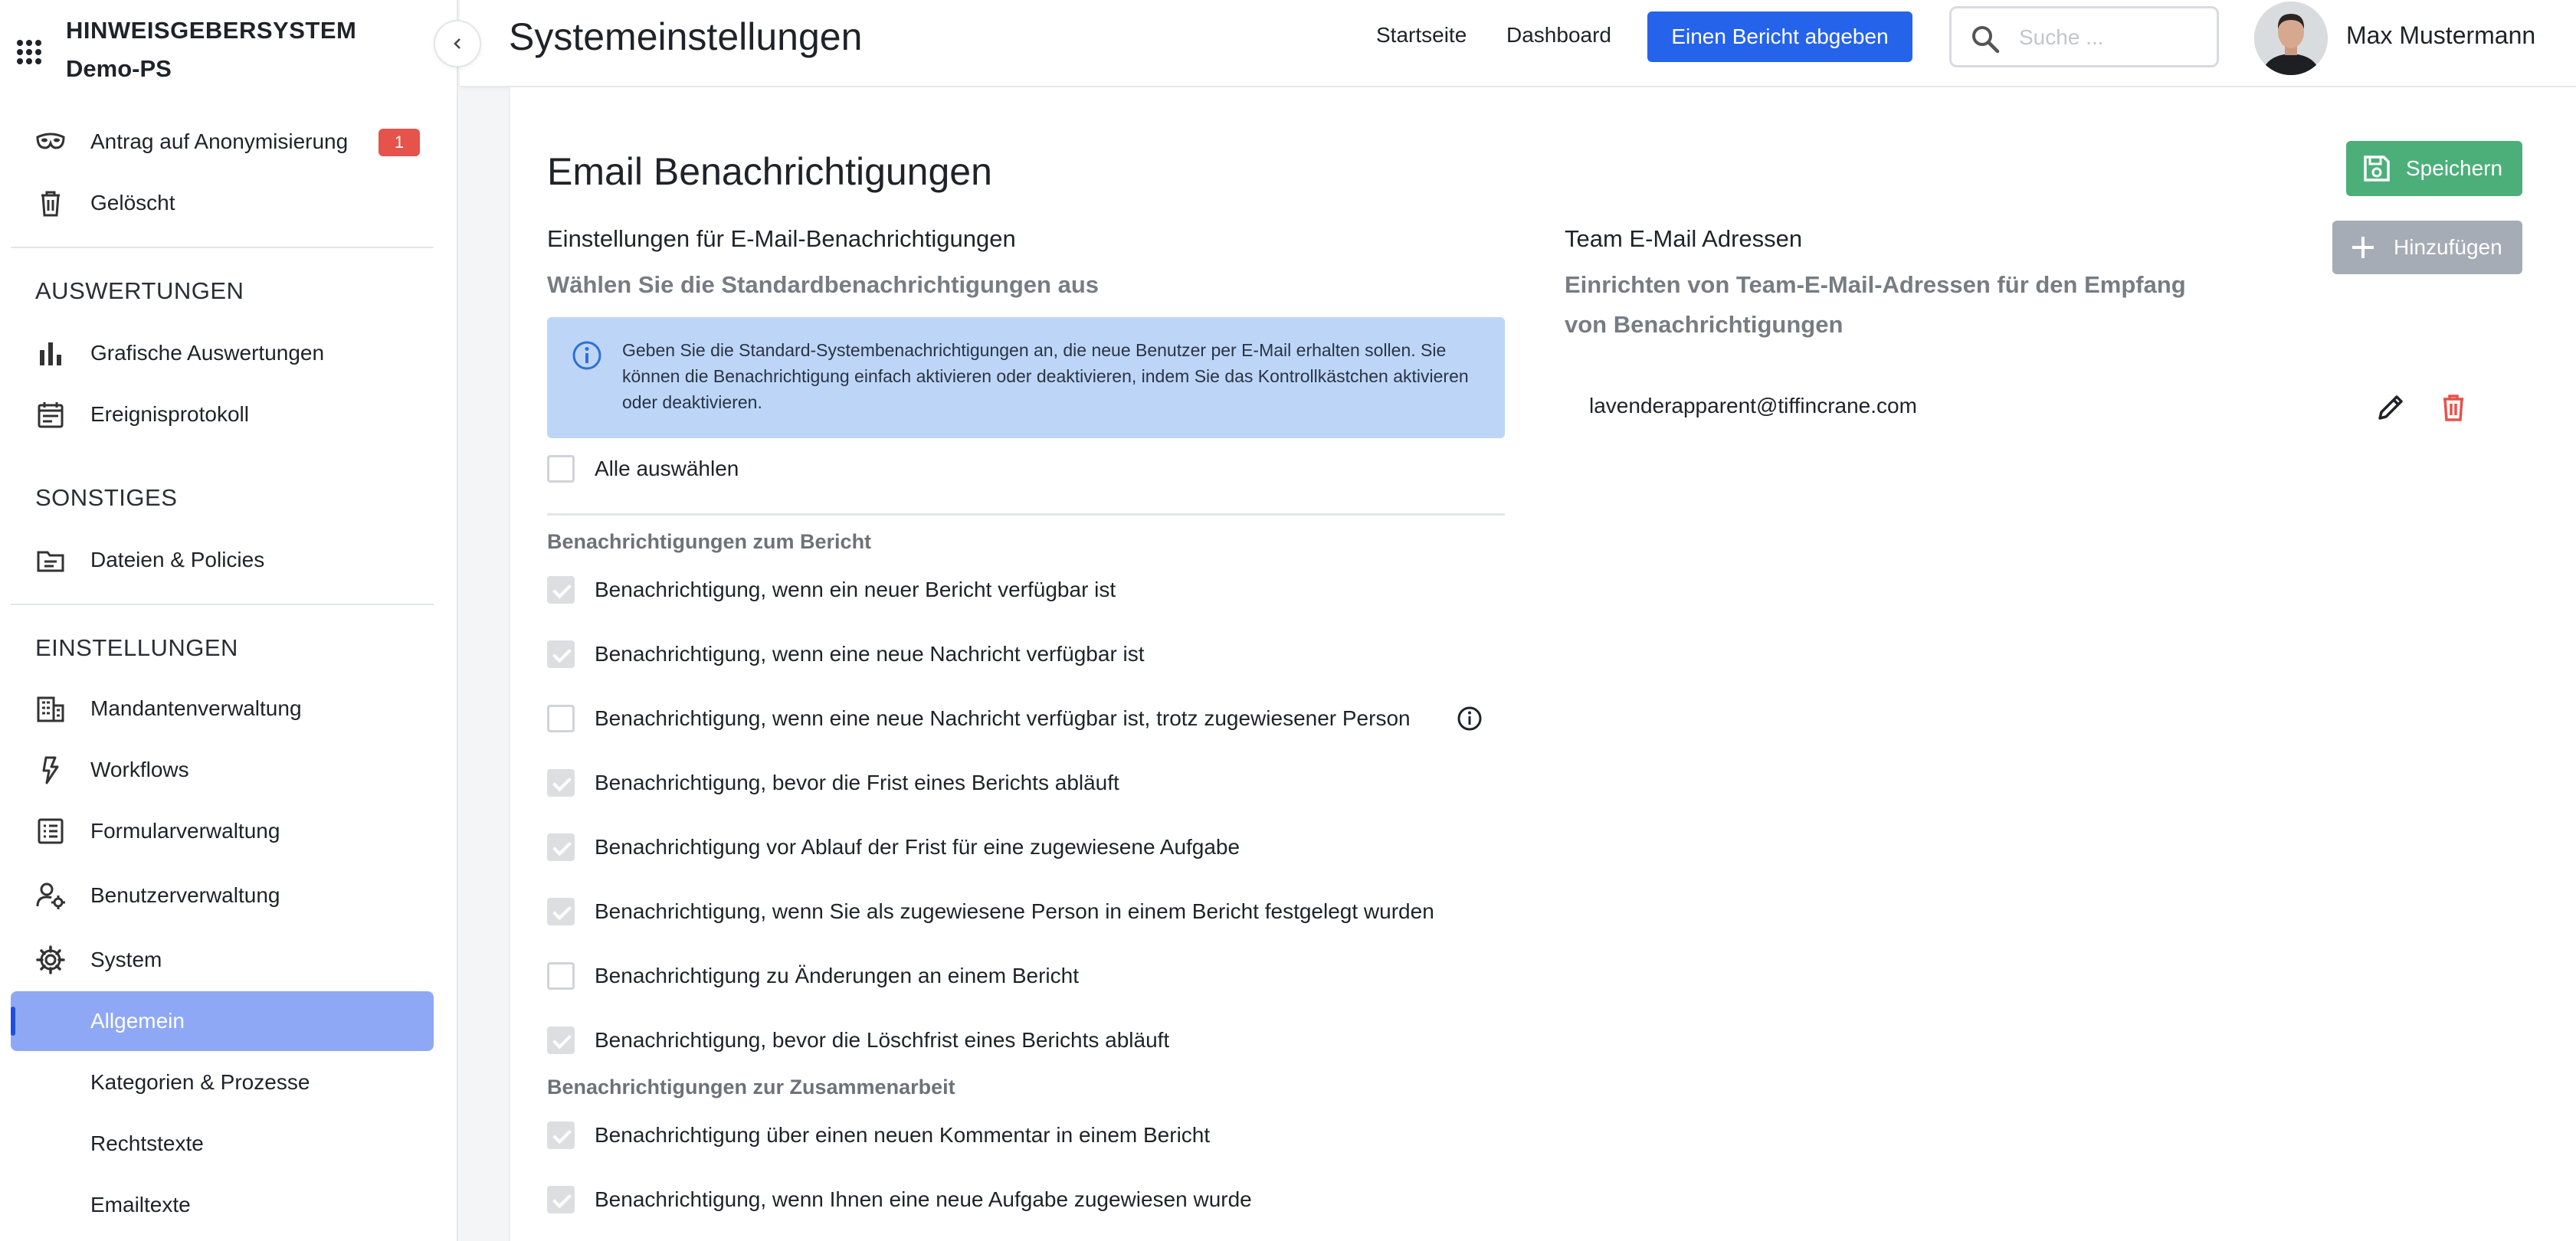 This screenshot has height=1241, width=2576. What do you see at coordinates (667, 469) in the screenshot?
I see `checkbox-label: Alle auswählen` at bounding box center [667, 469].